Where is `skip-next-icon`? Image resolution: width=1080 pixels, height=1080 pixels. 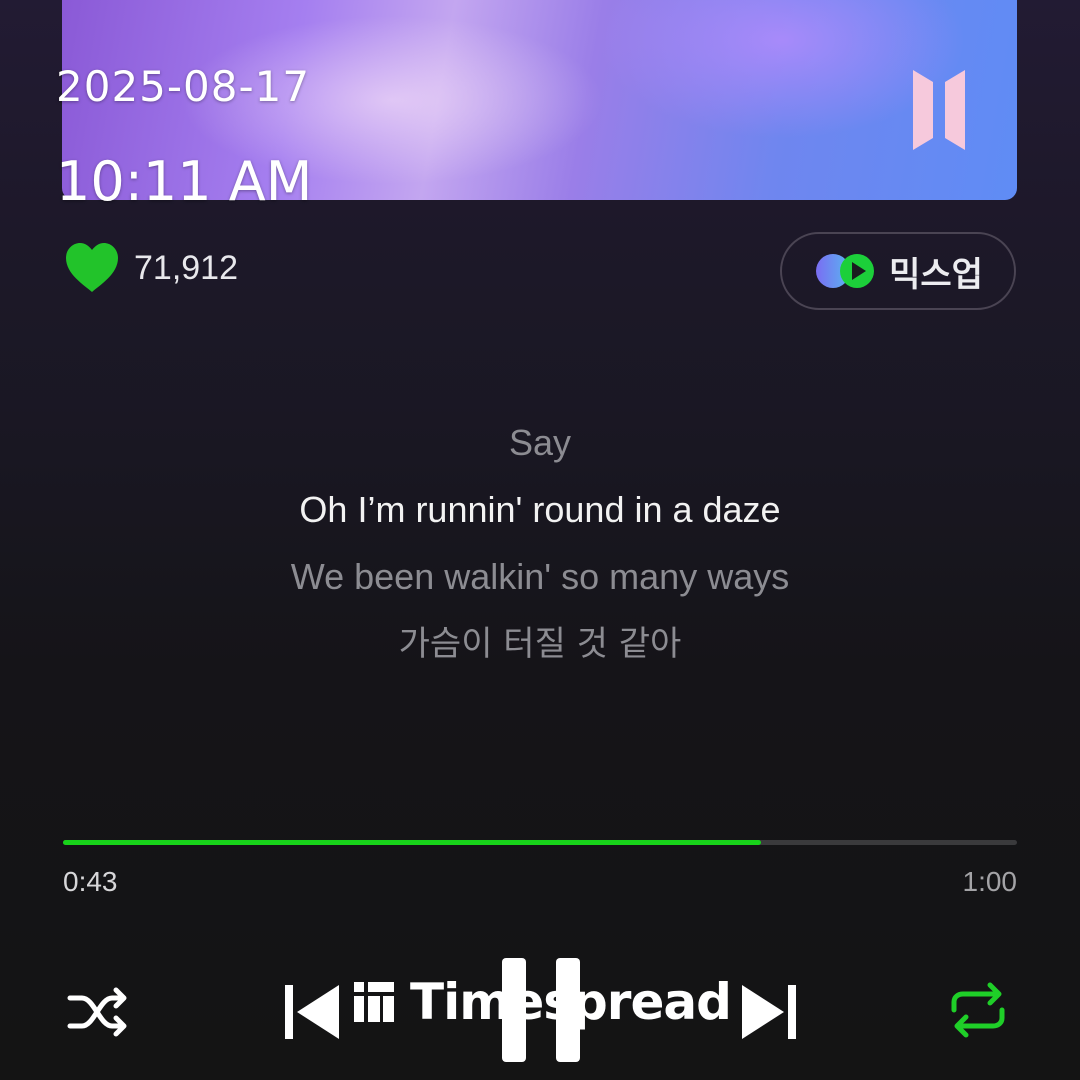 skip-next-icon is located at coordinates (769, 1012).